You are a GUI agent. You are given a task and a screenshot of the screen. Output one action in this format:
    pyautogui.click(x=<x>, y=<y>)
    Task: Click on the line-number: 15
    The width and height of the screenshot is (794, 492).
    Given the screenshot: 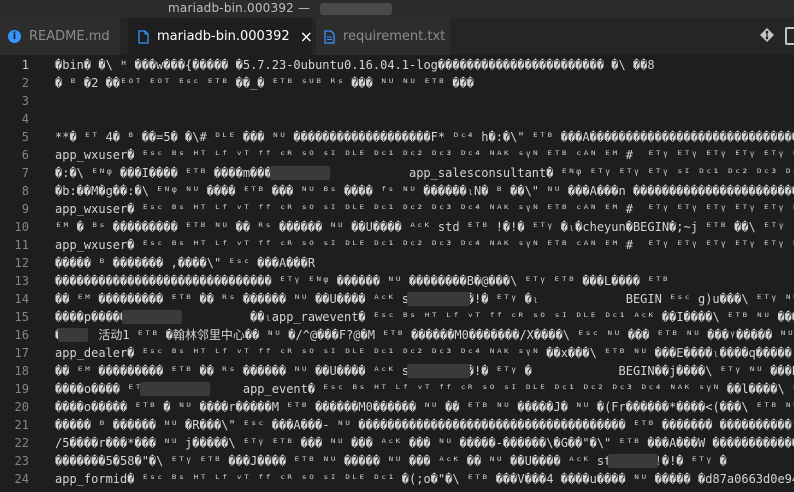 What is the action you would take?
    pyautogui.click(x=21, y=317)
    